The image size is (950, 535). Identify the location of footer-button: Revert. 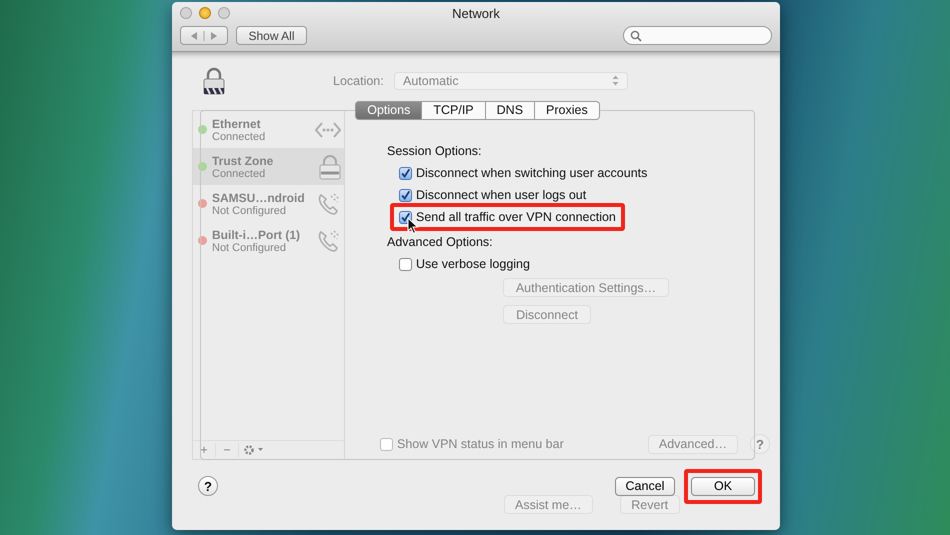
(650, 504).